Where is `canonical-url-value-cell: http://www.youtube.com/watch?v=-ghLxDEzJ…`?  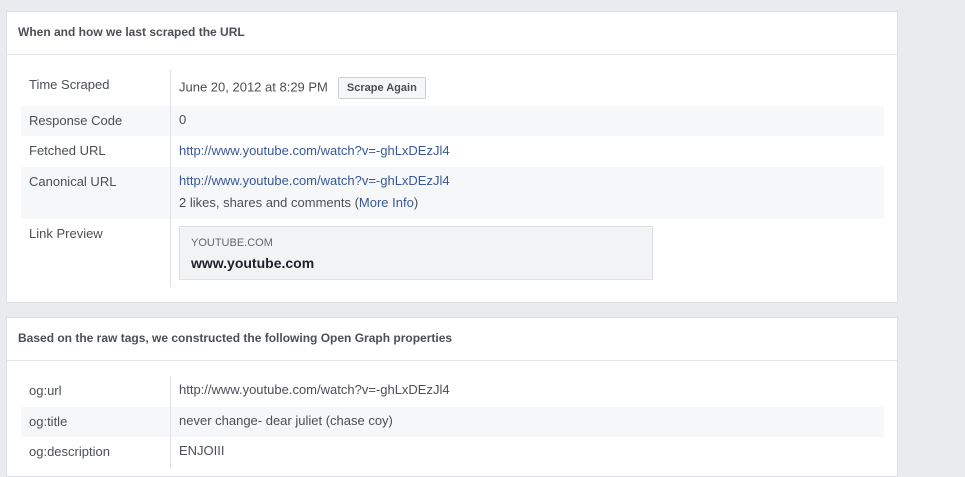 canonical-url-value-cell: http://www.youtube.com/watch?v=-ghLxDEzJ… is located at coordinates (527, 193).